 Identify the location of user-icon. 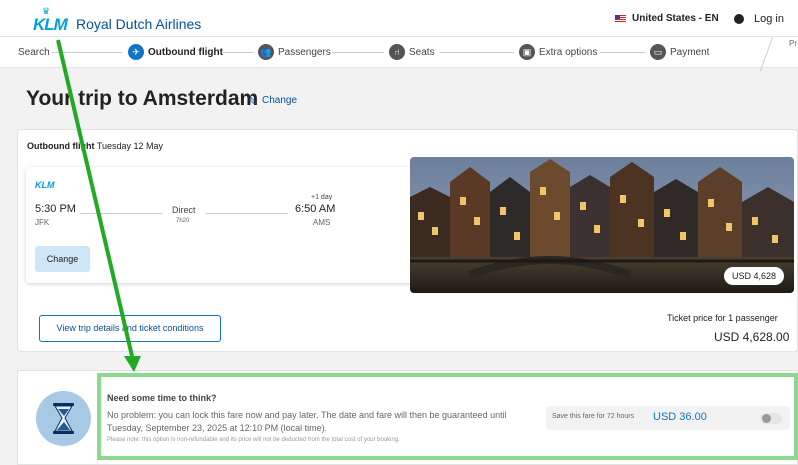
(739, 19).